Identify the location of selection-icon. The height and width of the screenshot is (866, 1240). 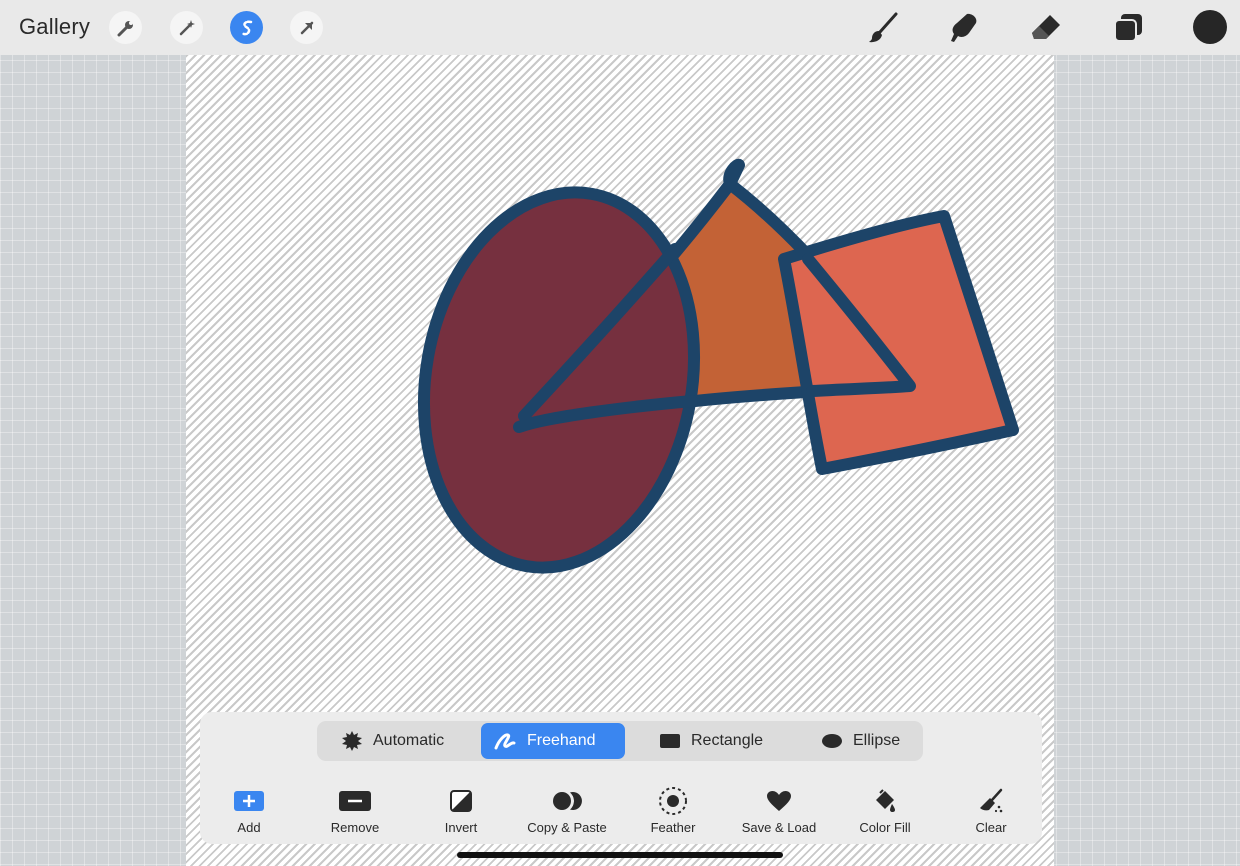
(246, 27).